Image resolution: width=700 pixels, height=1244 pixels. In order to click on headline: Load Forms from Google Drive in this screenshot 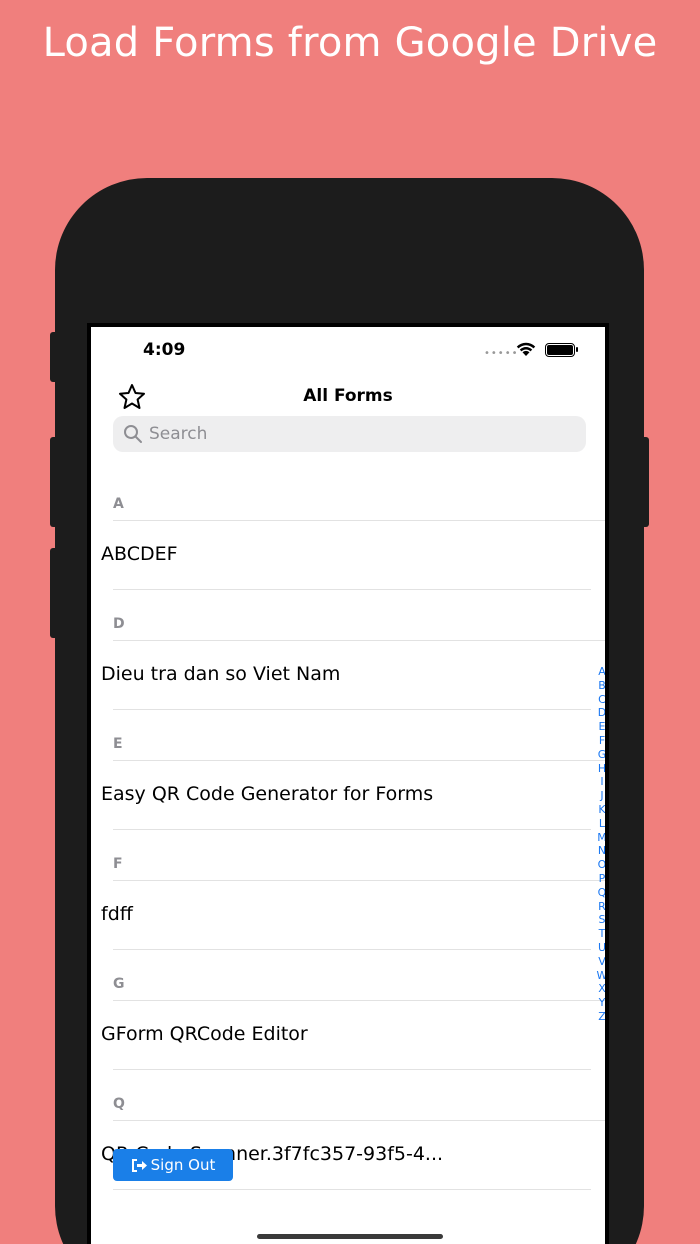, I will do `click(350, 43)`.